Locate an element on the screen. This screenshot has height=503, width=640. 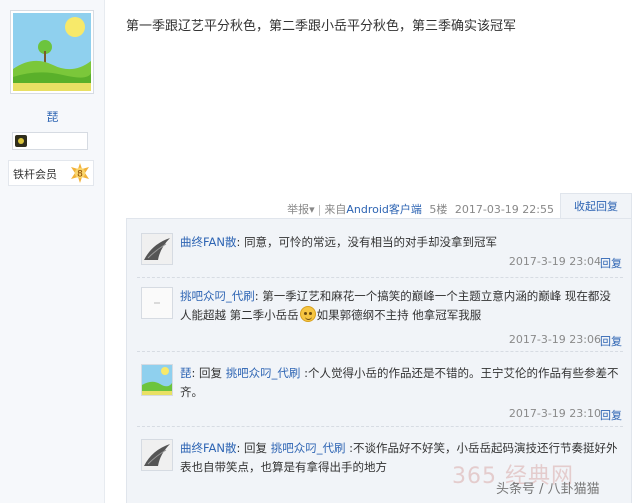
post-content: 第一季跟辽艺平分秋色，第二季跟小岳平分秋色，第三季确实该冠军 is located at coordinates (321, 26).